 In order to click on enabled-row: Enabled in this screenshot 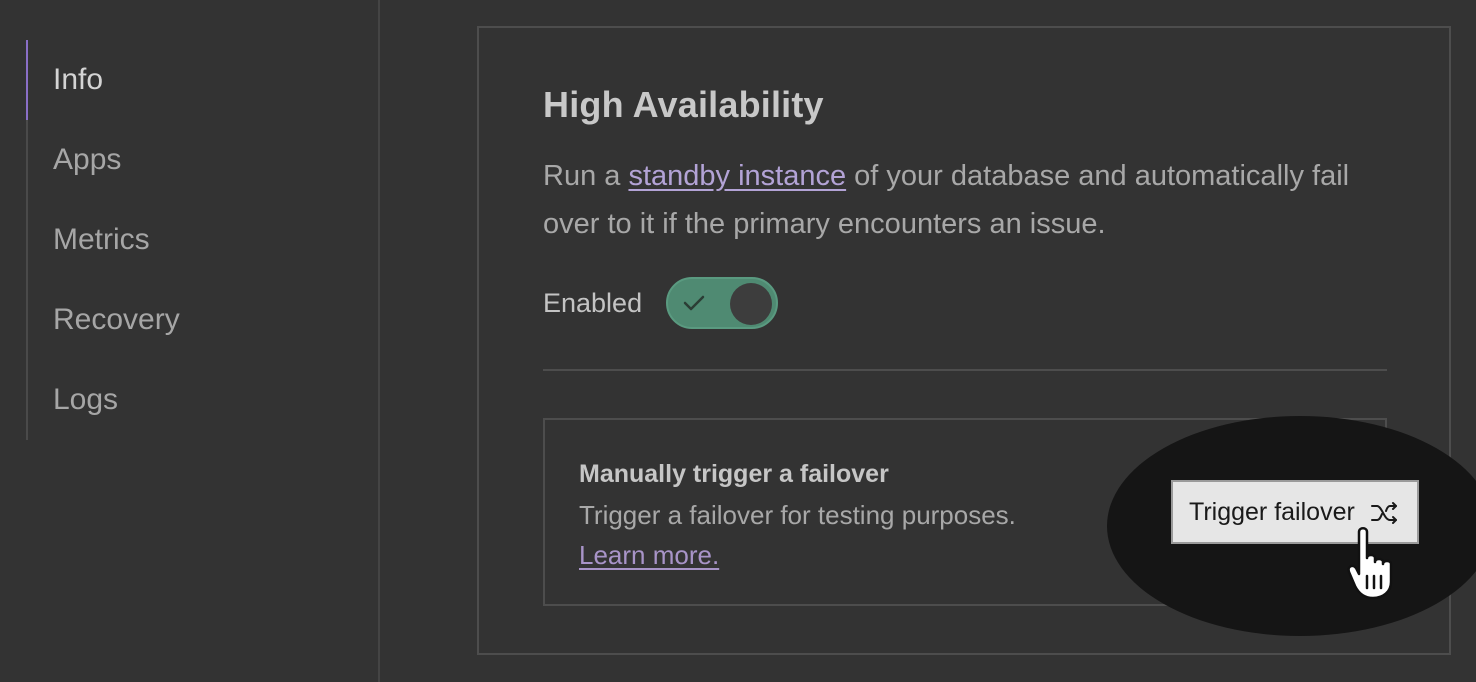, I will do `click(661, 303)`.